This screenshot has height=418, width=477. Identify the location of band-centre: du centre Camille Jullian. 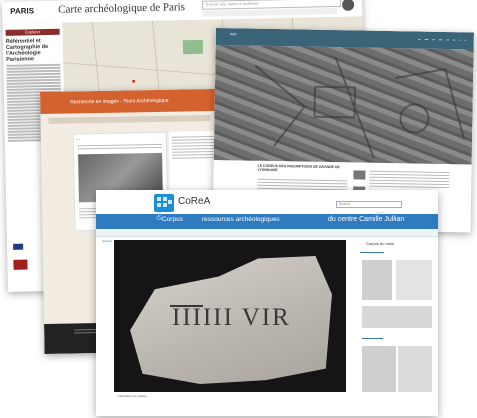
(366, 219).